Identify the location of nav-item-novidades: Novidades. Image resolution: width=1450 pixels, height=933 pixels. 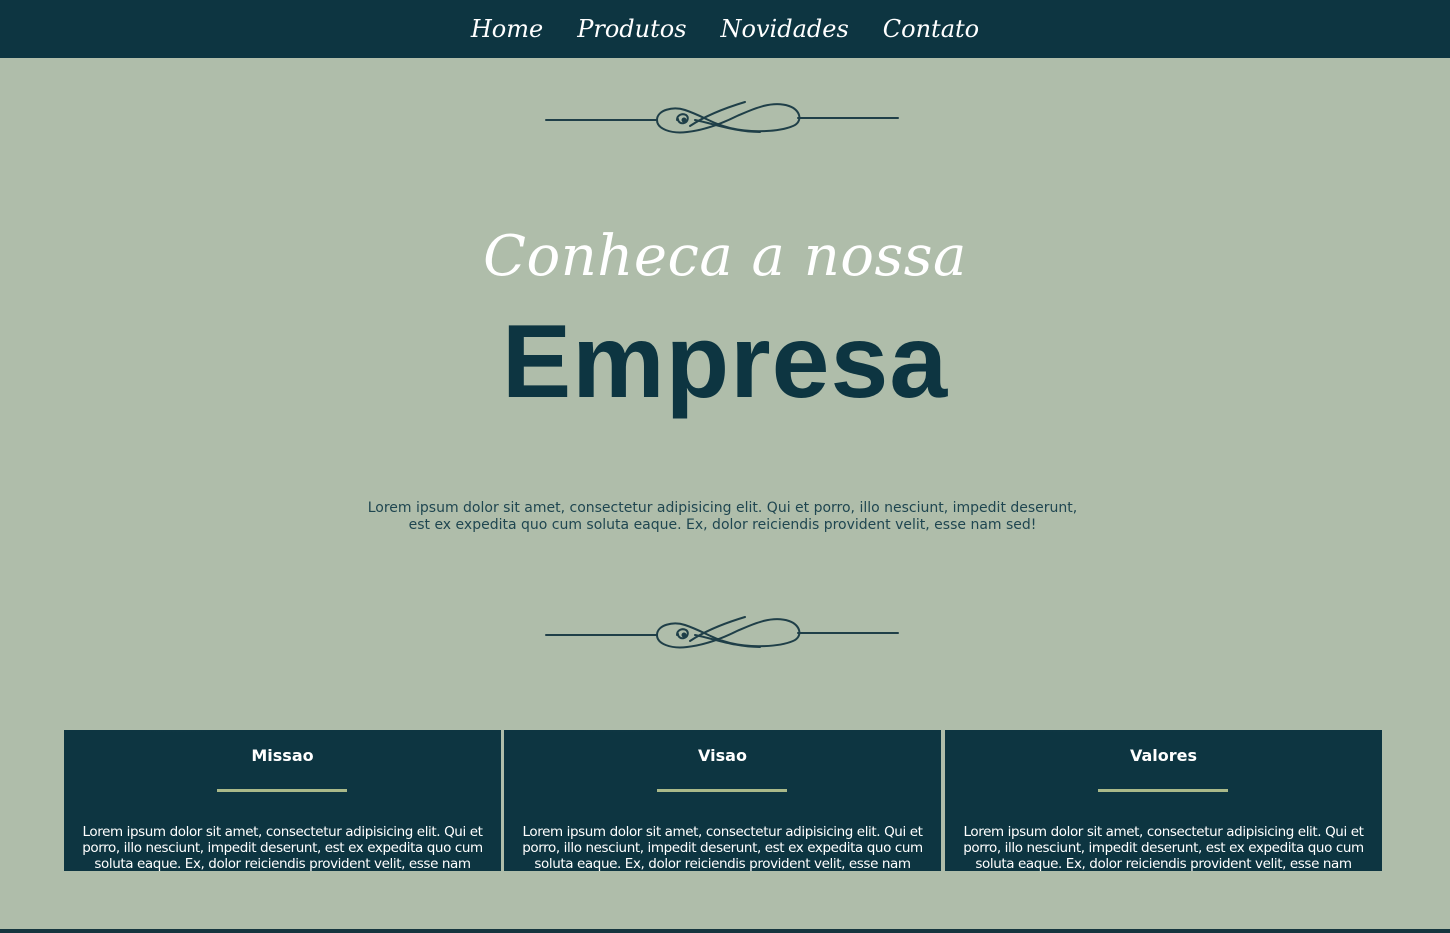
(785, 29).